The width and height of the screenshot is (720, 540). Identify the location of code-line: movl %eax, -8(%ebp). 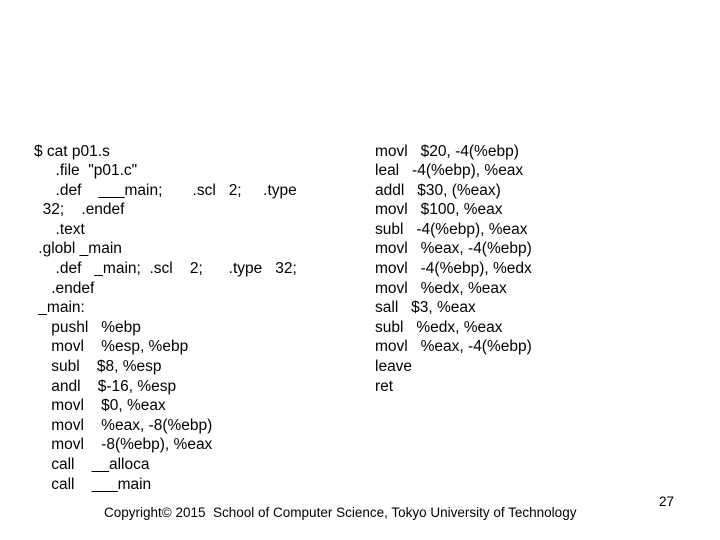
(123, 425).